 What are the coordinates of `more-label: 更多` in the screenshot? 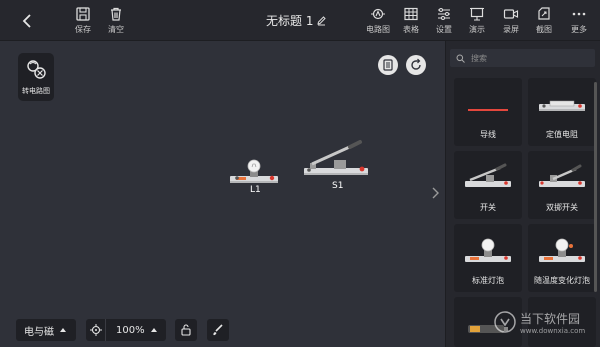 It's located at (579, 29).